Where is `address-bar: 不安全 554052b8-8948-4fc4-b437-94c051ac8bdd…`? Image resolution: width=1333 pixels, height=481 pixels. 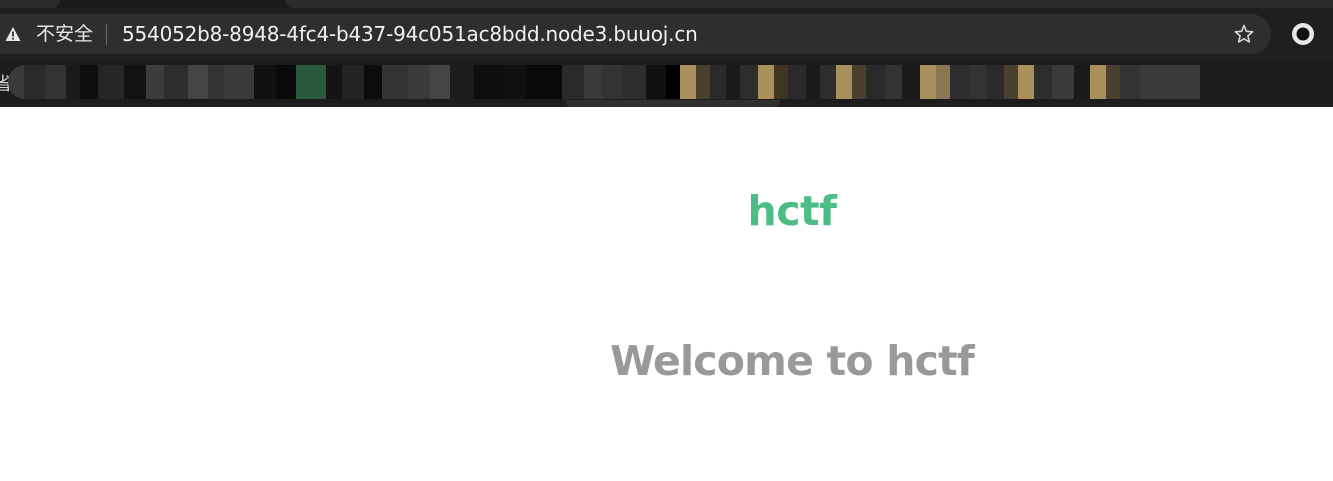 address-bar: 不安全 554052b8-8948-4fc4-b437-94c051ac8bdd… is located at coordinates (635, 34).